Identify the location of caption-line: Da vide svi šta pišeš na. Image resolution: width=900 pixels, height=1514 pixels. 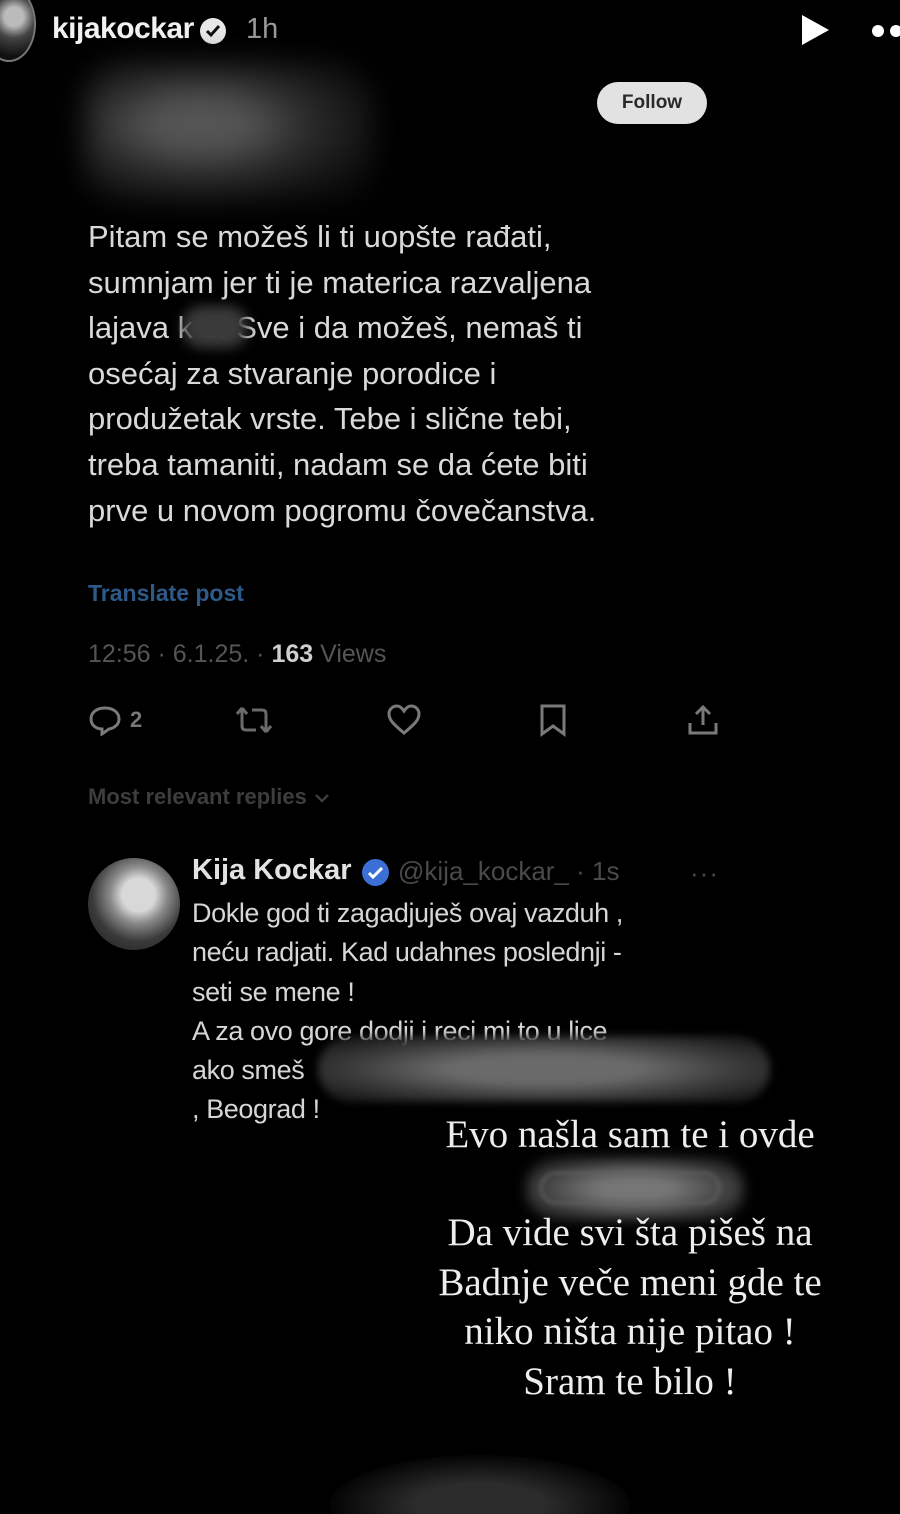
(630, 1233).